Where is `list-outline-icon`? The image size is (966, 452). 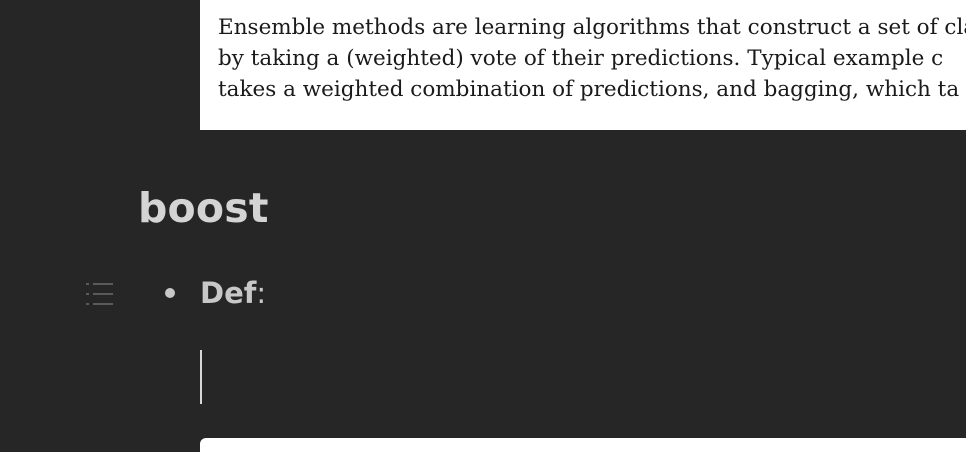
list-outline-icon is located at coordinates (101, 294).